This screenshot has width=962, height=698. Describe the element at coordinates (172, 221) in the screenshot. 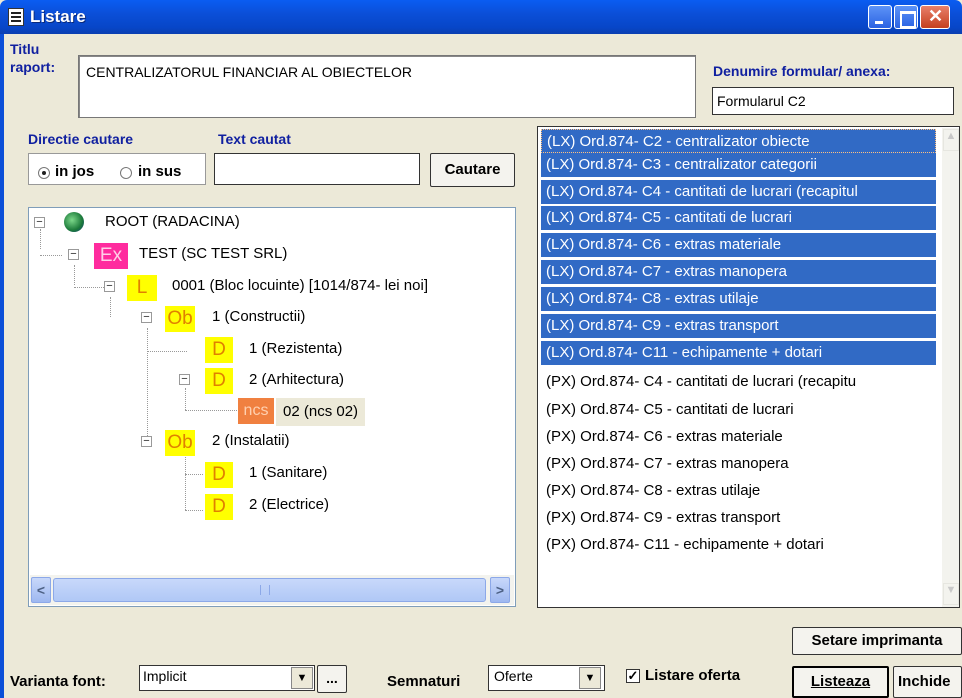

I see `tree-node-label: ROOT (RADACINA)` at that location.